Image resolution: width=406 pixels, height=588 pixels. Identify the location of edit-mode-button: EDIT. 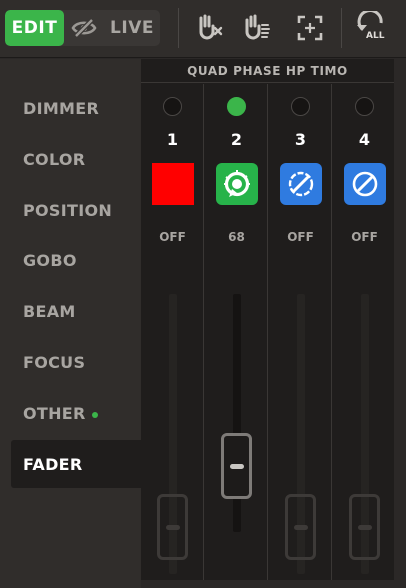
(34, 28).